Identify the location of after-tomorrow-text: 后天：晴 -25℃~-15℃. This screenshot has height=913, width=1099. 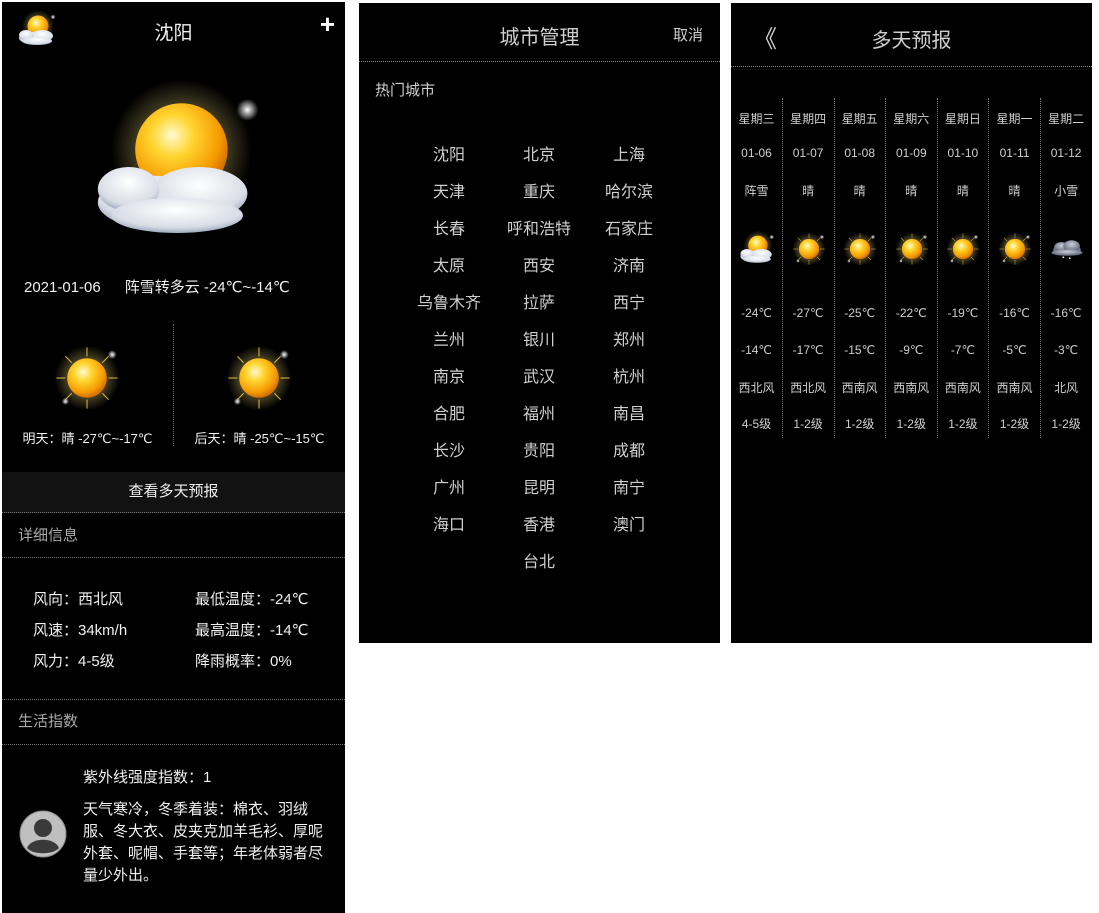
(259, 438).